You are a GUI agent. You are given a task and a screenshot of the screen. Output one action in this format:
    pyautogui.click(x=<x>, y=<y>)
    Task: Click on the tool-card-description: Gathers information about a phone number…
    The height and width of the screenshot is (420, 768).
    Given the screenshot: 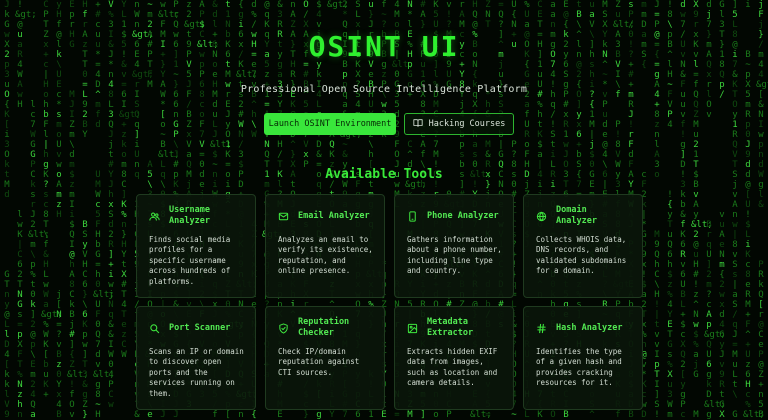 What is the action you would take?
    pyautogui.click(x=454, y=255)
    